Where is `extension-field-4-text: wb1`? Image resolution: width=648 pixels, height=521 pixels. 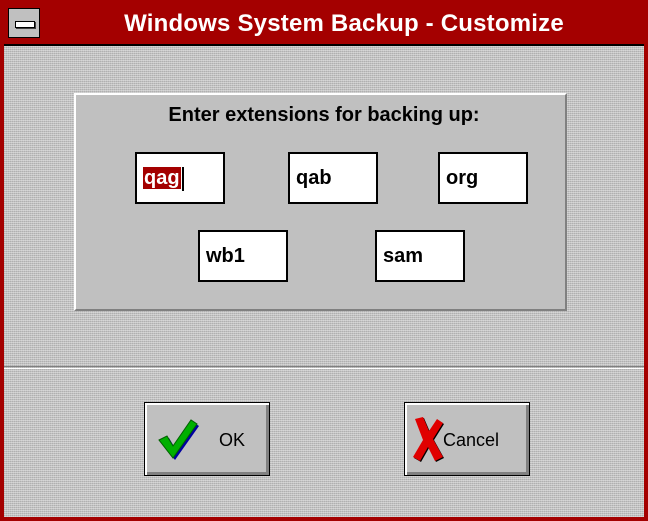
extension-field-4-text: wb1 is located at coordinates (225, 256).